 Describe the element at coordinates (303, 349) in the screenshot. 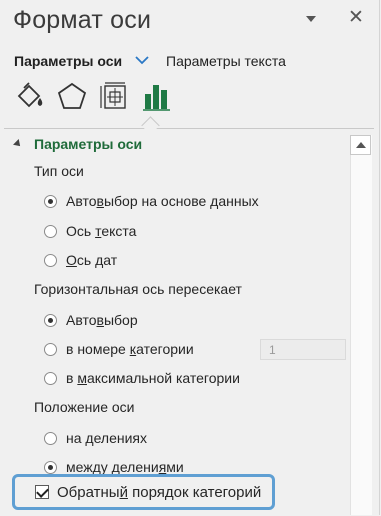

I see `category-number-input: 1` at that location.